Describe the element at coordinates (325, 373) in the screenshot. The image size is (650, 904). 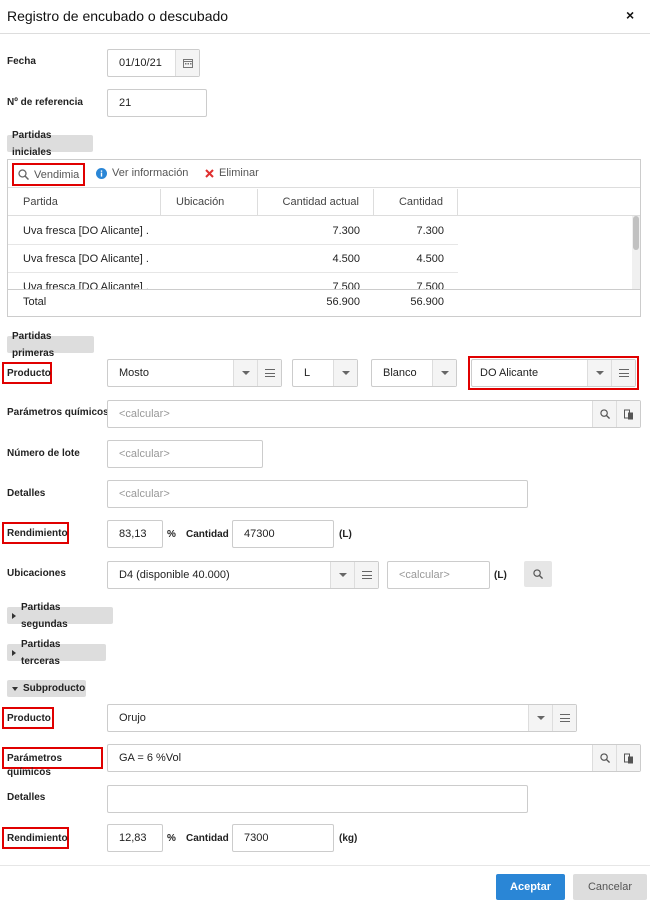
I see `unidad-select: L` at that location.